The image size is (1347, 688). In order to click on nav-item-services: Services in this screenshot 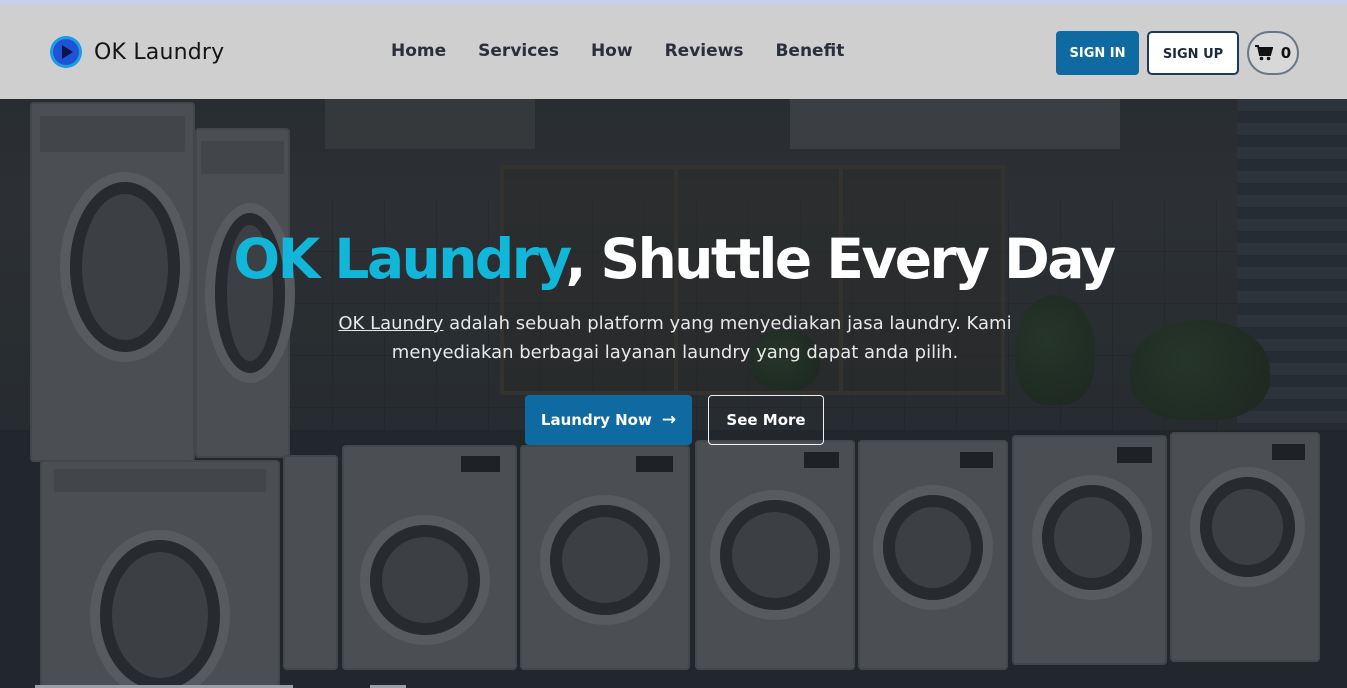, I will do `click(518, 51)`.